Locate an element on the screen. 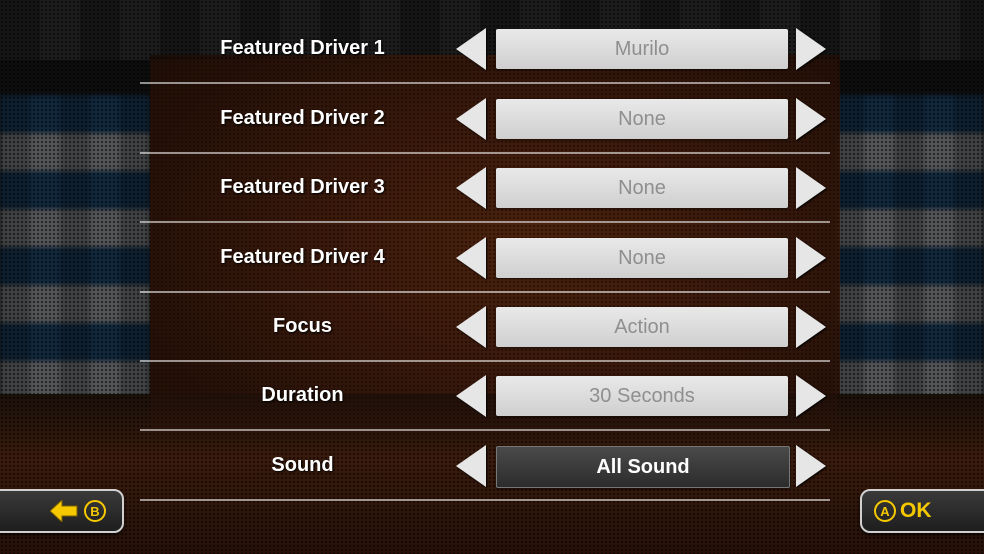 The width and height of the screenshot is (984, 554). setting-row: Duration 30 Seconds is located at coordinates (485, 396).